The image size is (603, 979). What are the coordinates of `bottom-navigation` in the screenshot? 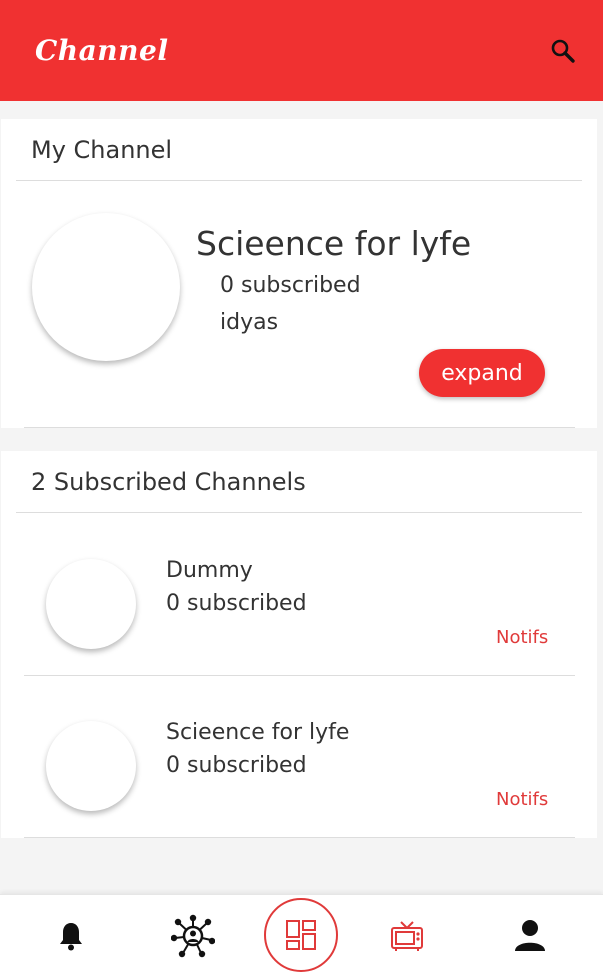 It's located at (301, 936).